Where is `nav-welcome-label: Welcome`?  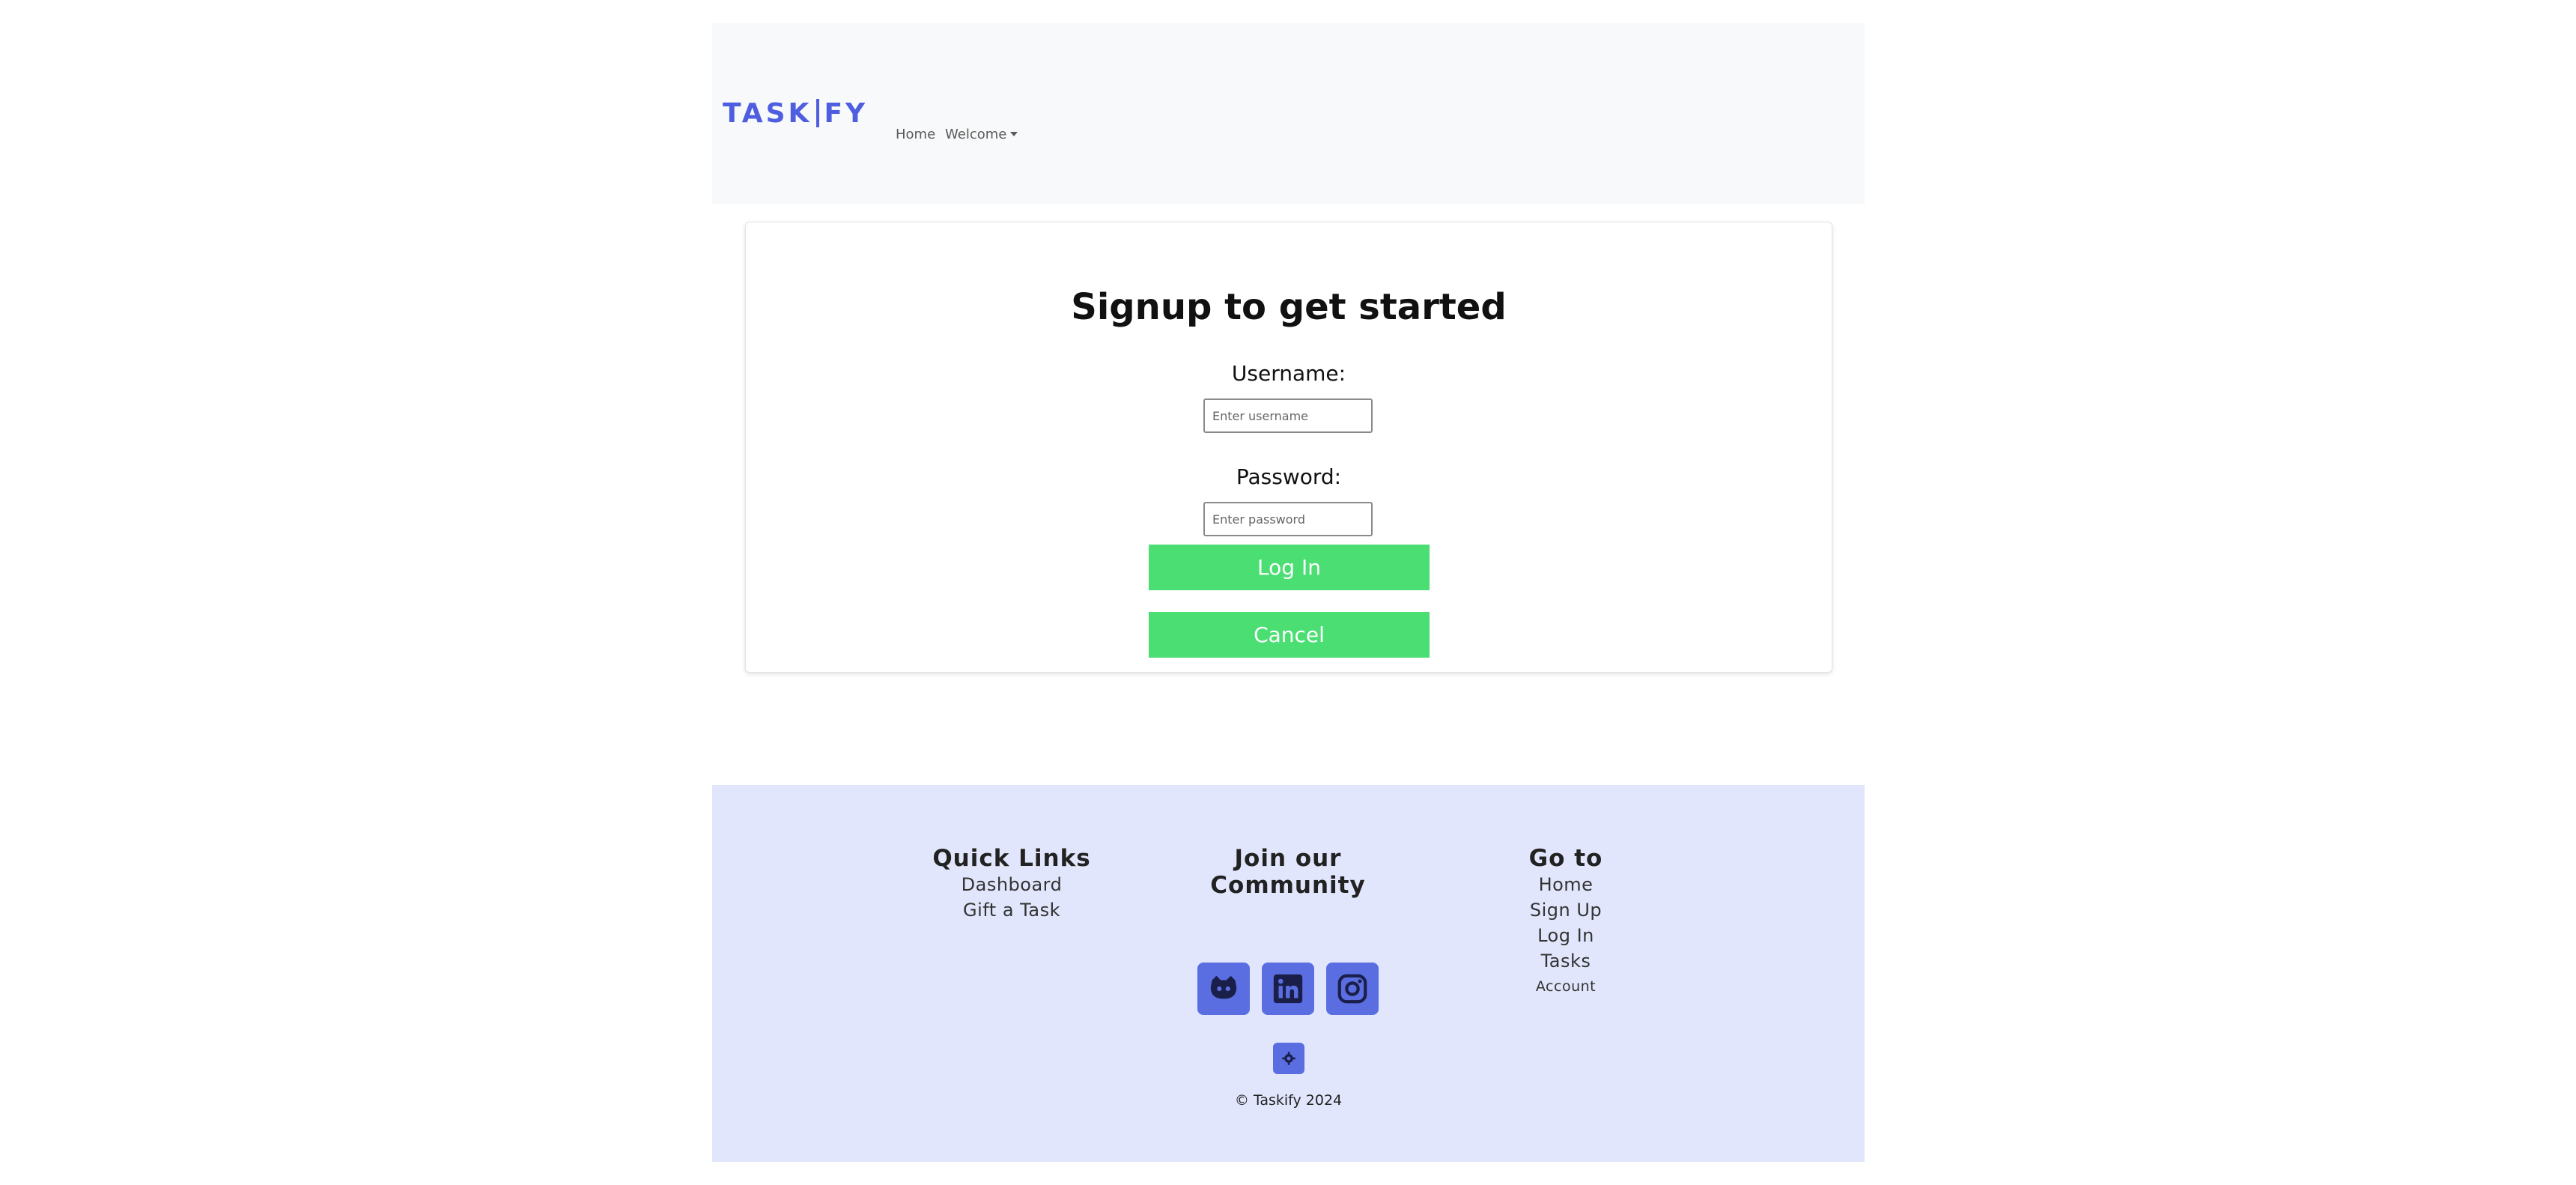 nav-welcome-label: Welcome is located at coordinates (976, 134).